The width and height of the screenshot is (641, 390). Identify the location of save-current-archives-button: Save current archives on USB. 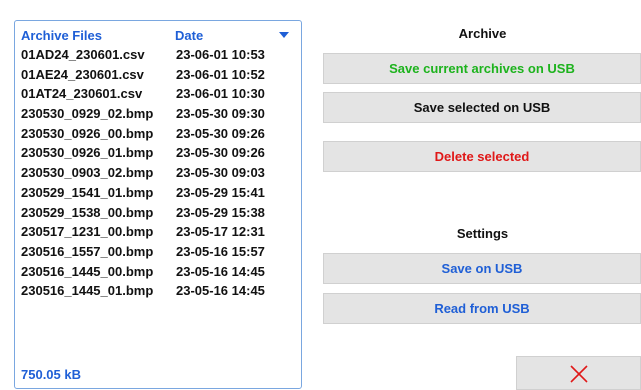
(482, 68).